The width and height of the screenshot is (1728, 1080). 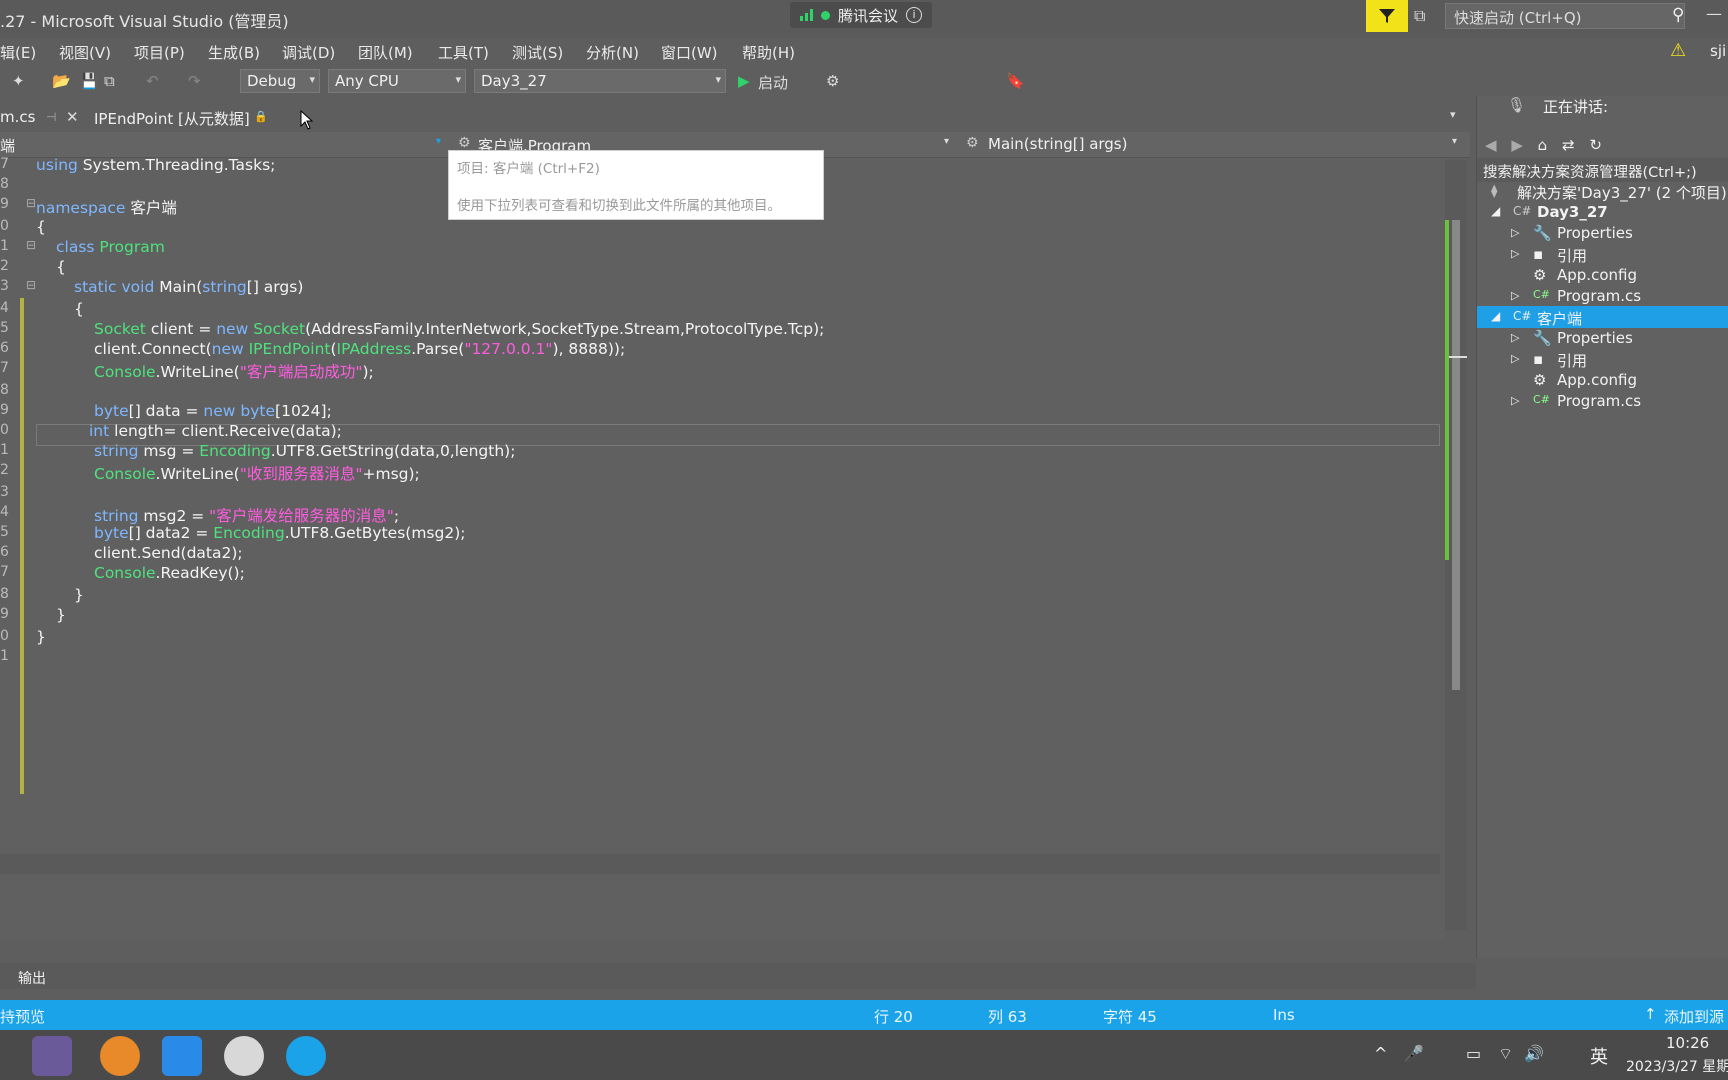 I want to click on status-char: 字符 45, so click(x=1130, y=1017).